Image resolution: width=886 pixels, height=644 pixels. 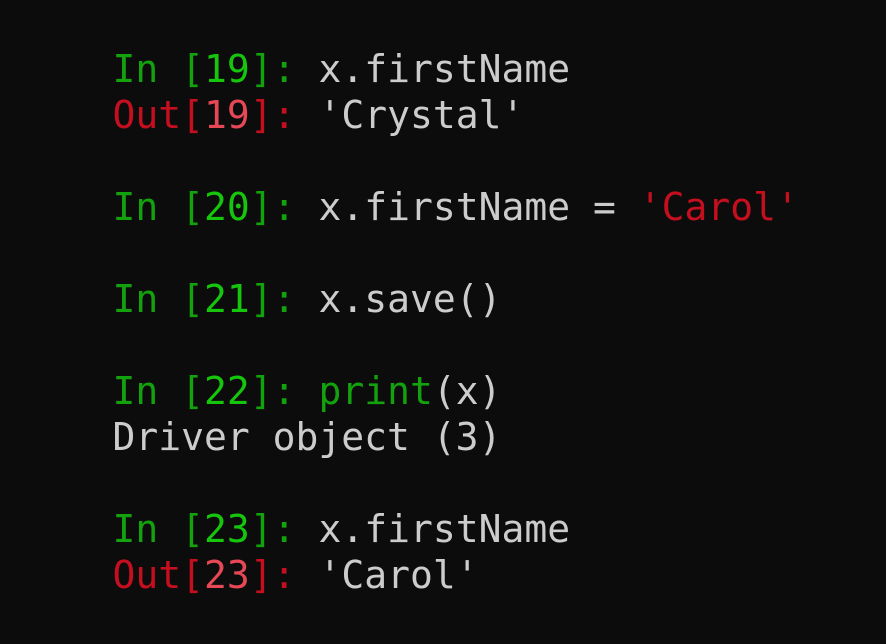 What do you see at coordinates (261, 367) in the screenshot?
I see `input-line-22: In [22]: print(x)` at bounding box center [261, 367].